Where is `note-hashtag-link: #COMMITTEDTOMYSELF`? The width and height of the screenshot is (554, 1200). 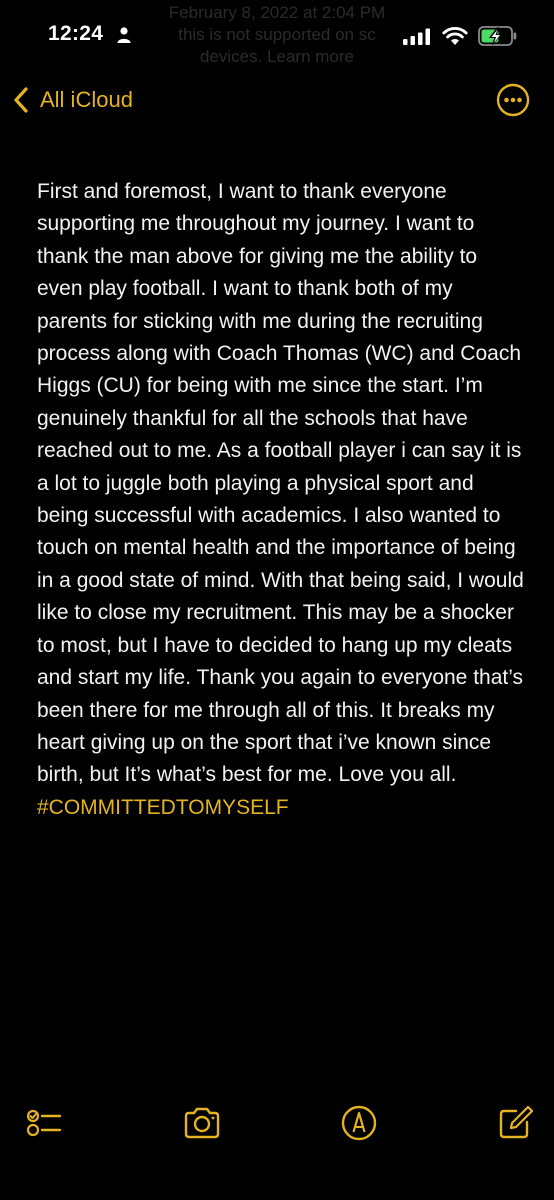
note-hashtag-link: #COMMITTEDTOMYSELF is located at coordinates (163, 807).